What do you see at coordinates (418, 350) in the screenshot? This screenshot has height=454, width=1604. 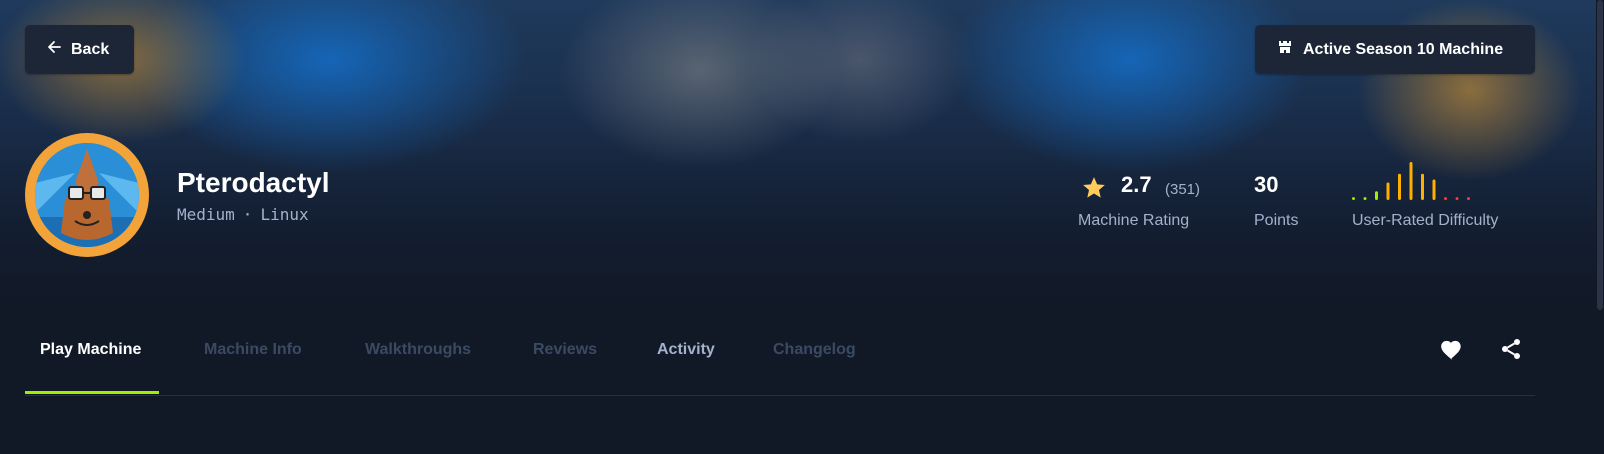 I see `tab-walkthroughs: Walkthroughs` at bounding box center [418, 350].